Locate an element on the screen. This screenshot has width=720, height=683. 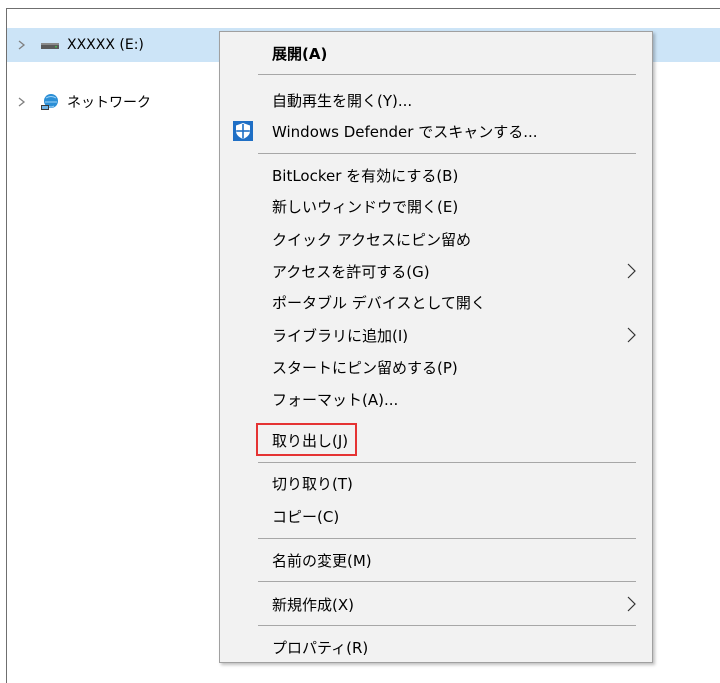
menu-item-open-portable-device: ポータブル デバイスとして開く is located at coordinates (436, 302).